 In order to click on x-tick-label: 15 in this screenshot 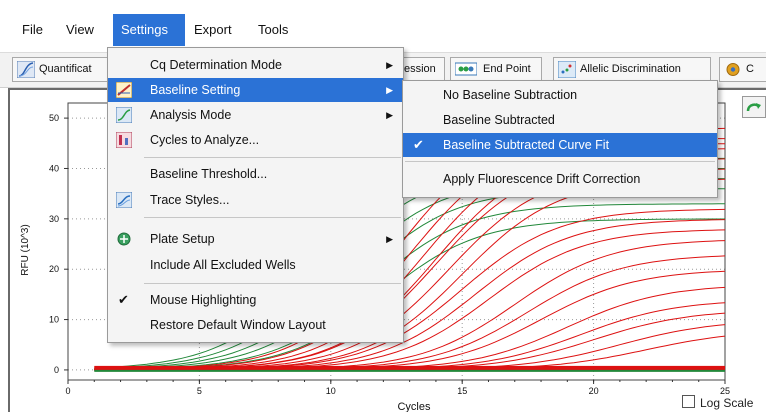, I will do `click(462, 391)`.